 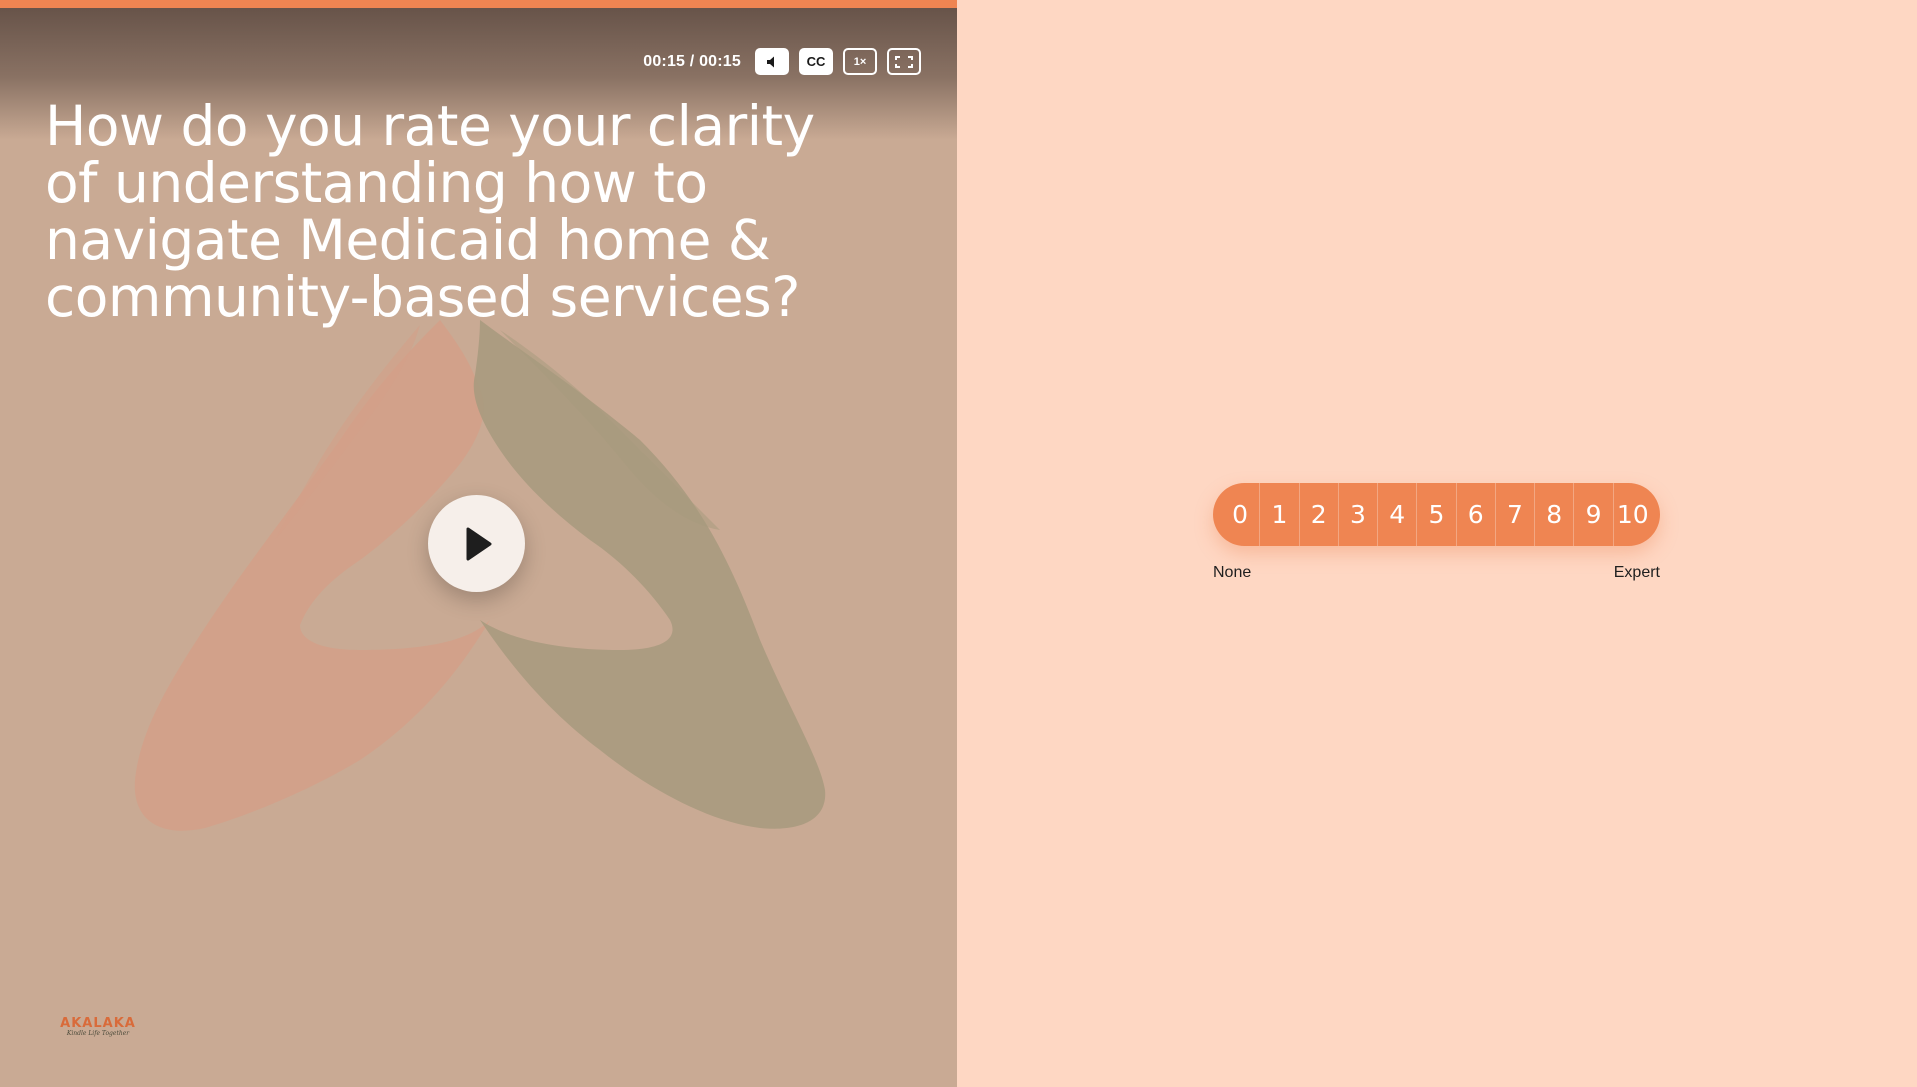 What do you see at coordinates (98, 1033) in the screenshot?
I see `logo-tagline: Kindle Life Together` at bounding box center [98, 1033].